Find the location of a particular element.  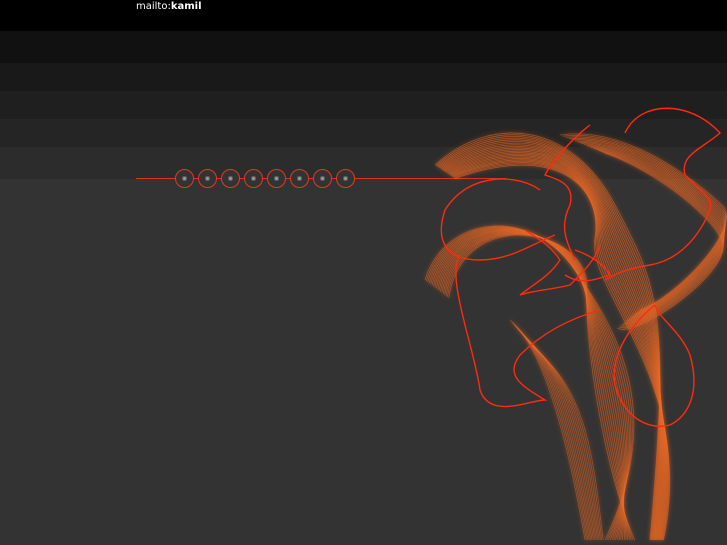

nav-dots is located at coordinates (265, 178).